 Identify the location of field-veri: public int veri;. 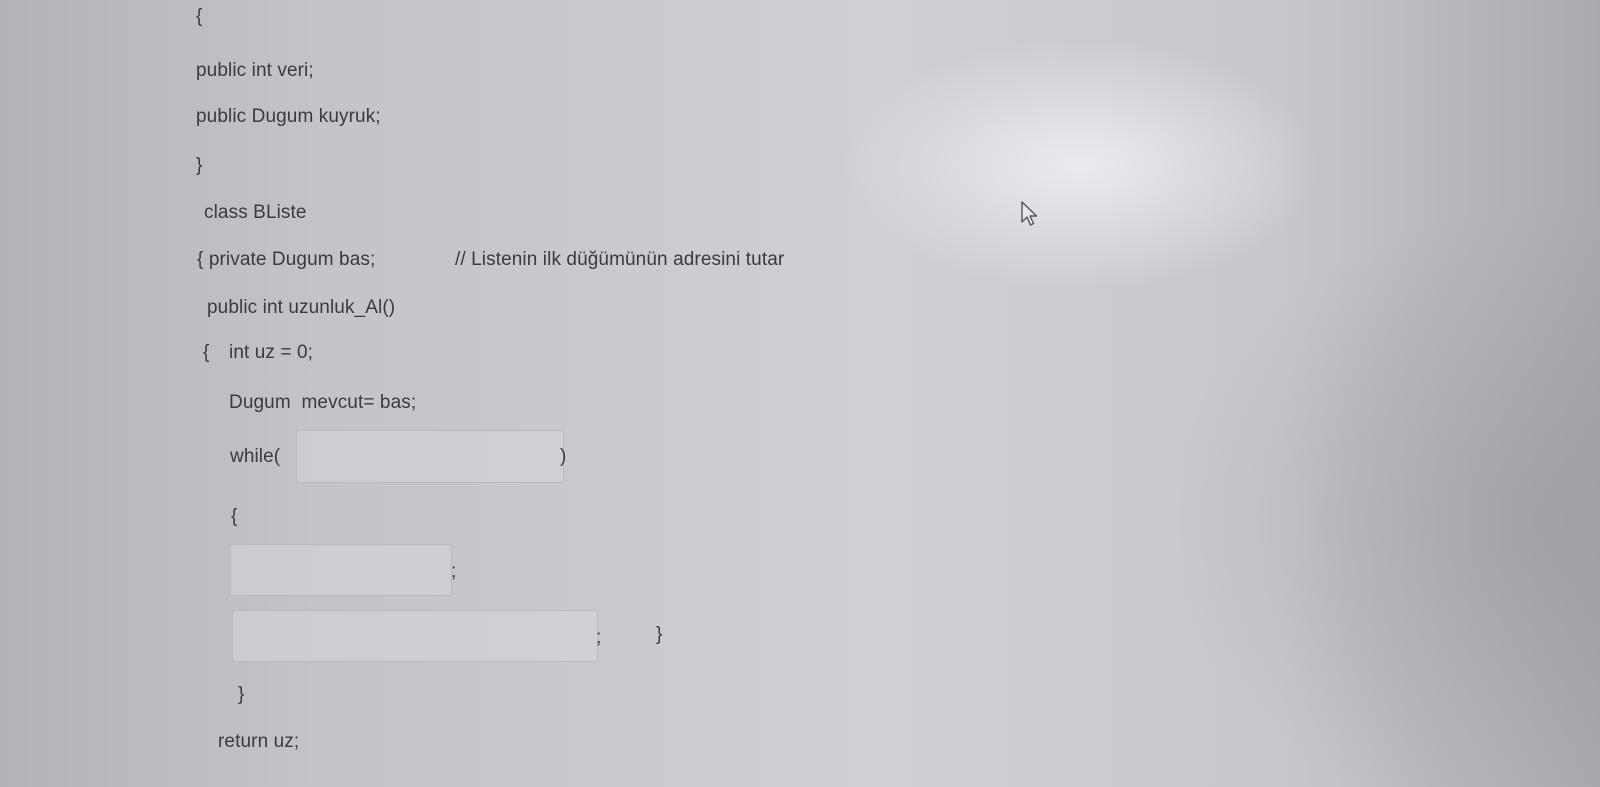
(255, 70).